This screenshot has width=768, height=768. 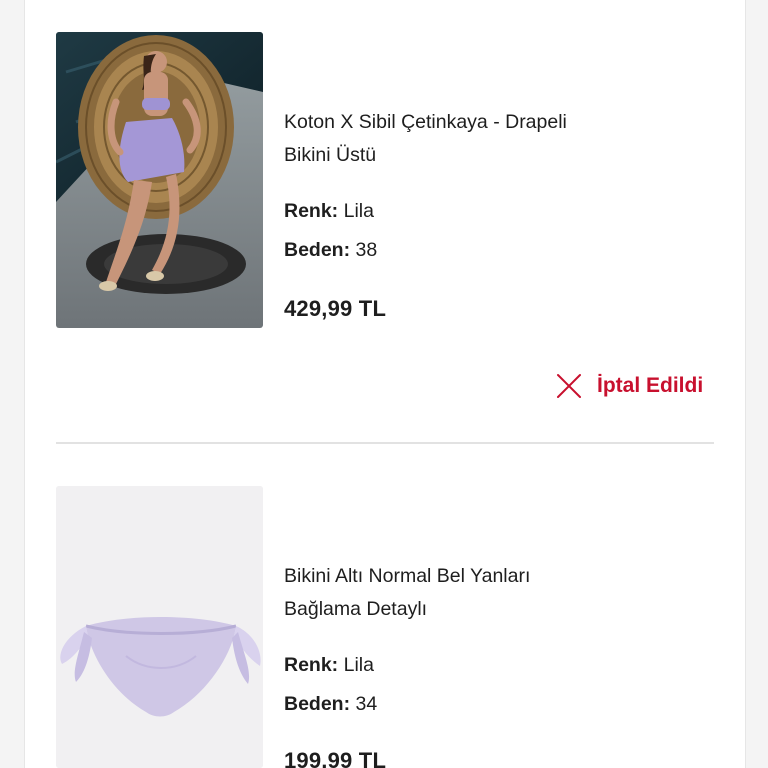 I want to click on close-icon, so click(x=569, y=386).